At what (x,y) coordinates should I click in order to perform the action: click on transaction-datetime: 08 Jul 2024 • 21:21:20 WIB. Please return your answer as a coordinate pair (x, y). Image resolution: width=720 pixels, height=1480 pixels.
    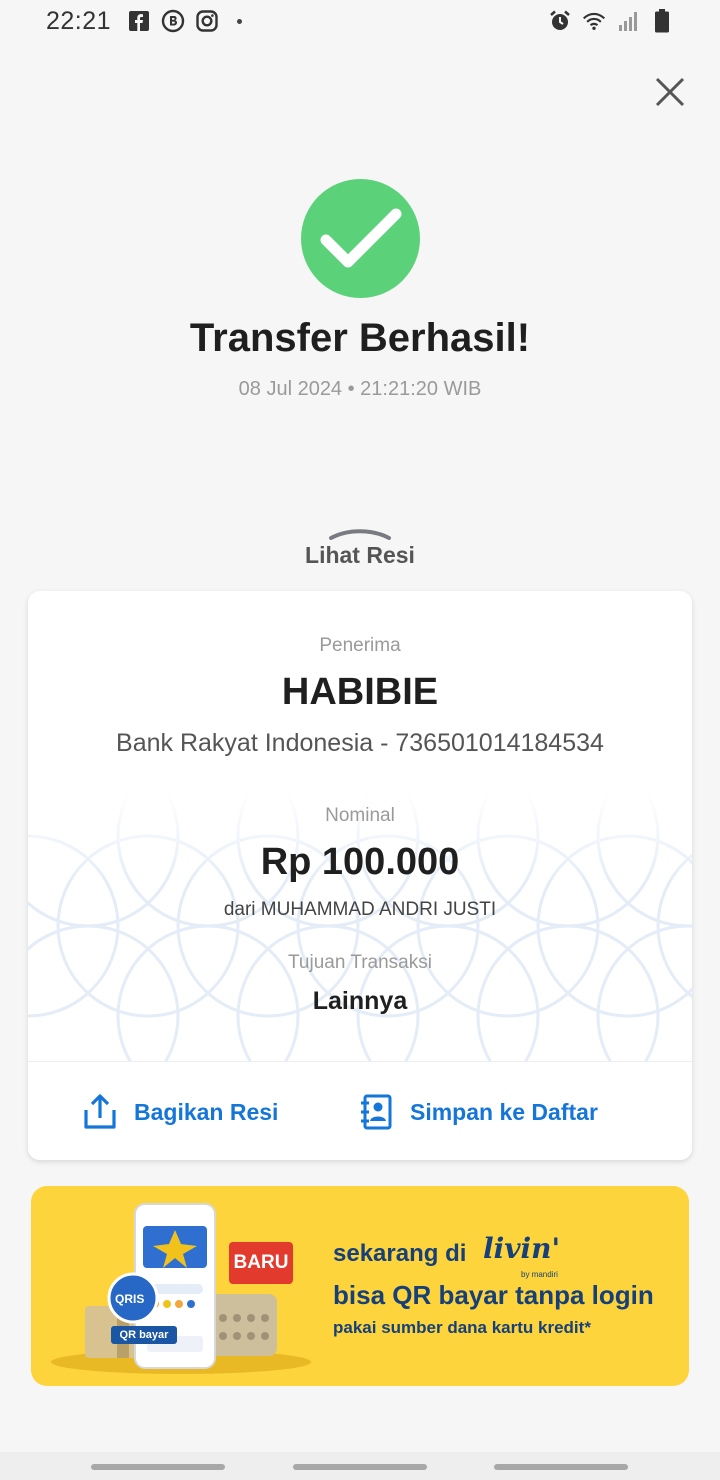
    Looking at the image, I should click on (360, 389).